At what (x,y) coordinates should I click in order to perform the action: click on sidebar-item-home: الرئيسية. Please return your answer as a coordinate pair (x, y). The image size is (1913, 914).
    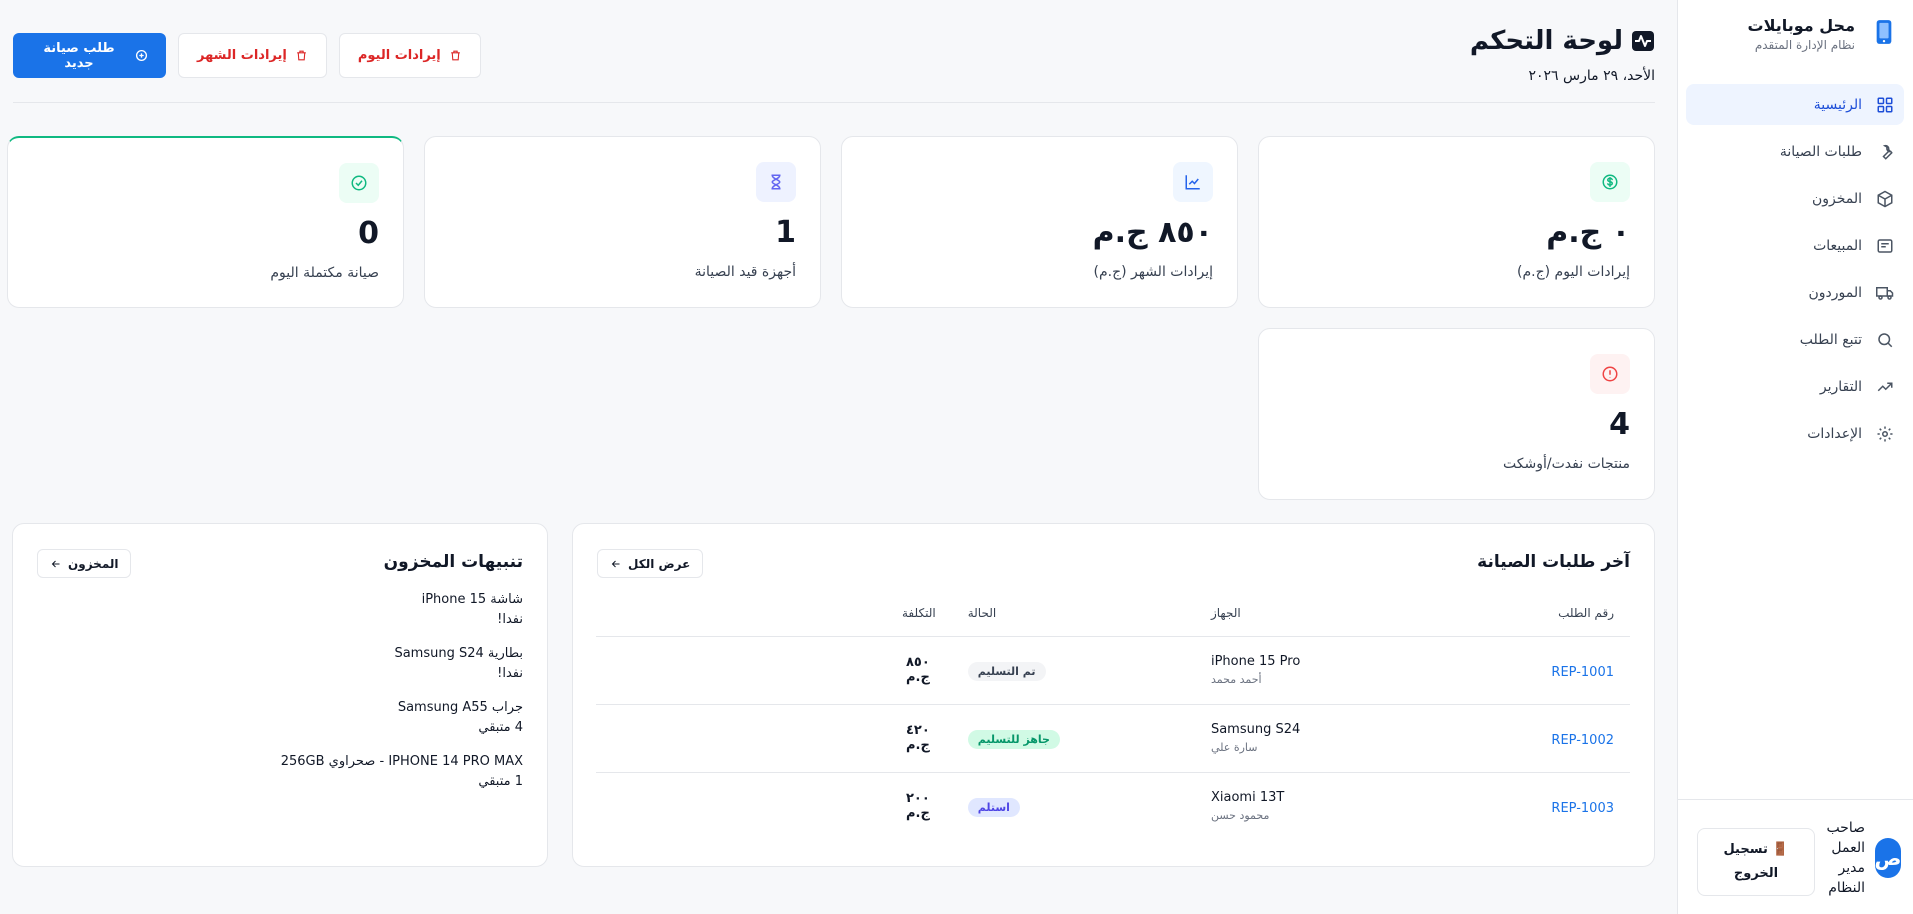
    Looking at the image, I should click on (1795, 104).